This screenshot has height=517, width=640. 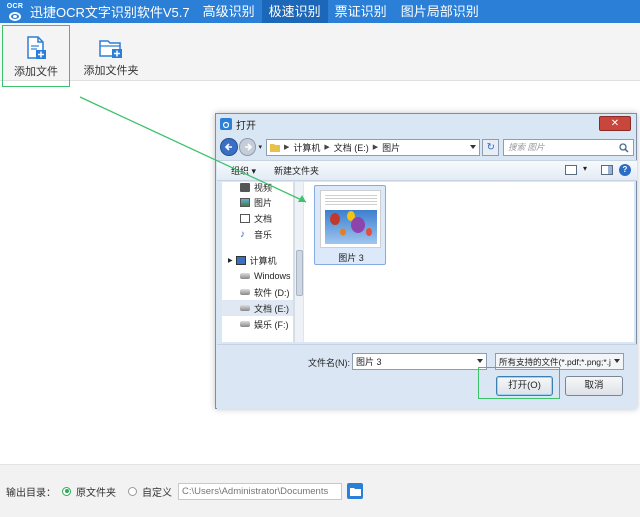 I want to click on balloon-image, so click(x=351, y=227).